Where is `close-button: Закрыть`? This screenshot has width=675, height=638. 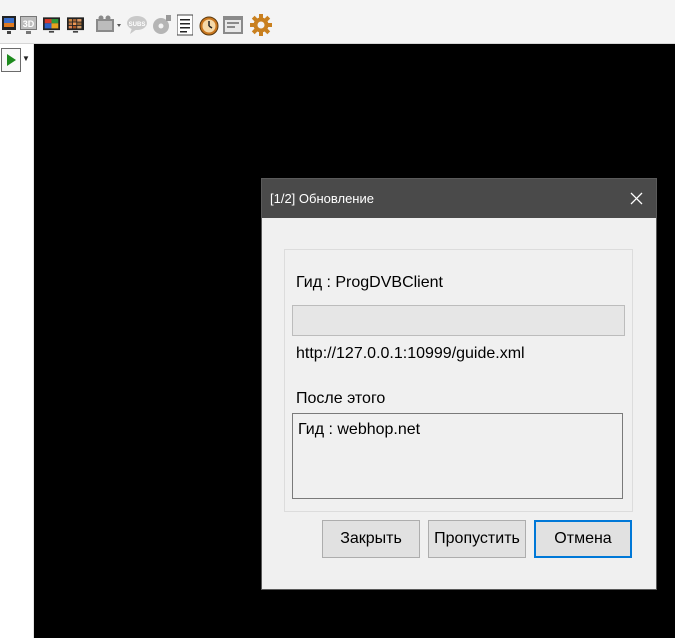
close-button: Закрыть is located at coordinates (371, 539).